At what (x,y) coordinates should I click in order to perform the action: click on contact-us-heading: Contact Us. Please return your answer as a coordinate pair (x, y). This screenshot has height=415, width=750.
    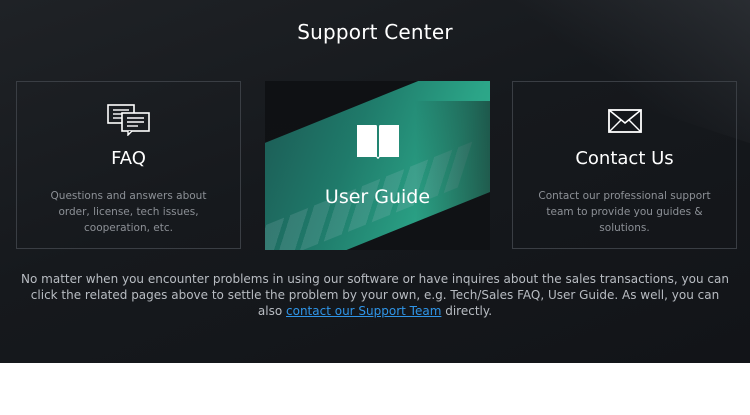
    Looking at the image, I should click on (624, 158).